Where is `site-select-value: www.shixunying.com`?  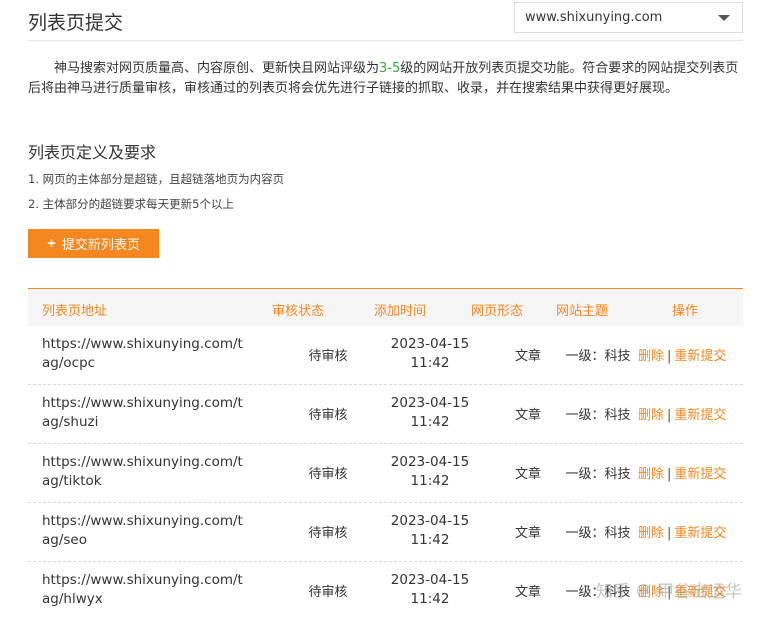 site-select-value: www.shixunying.com is located at coordinates (594, 17).